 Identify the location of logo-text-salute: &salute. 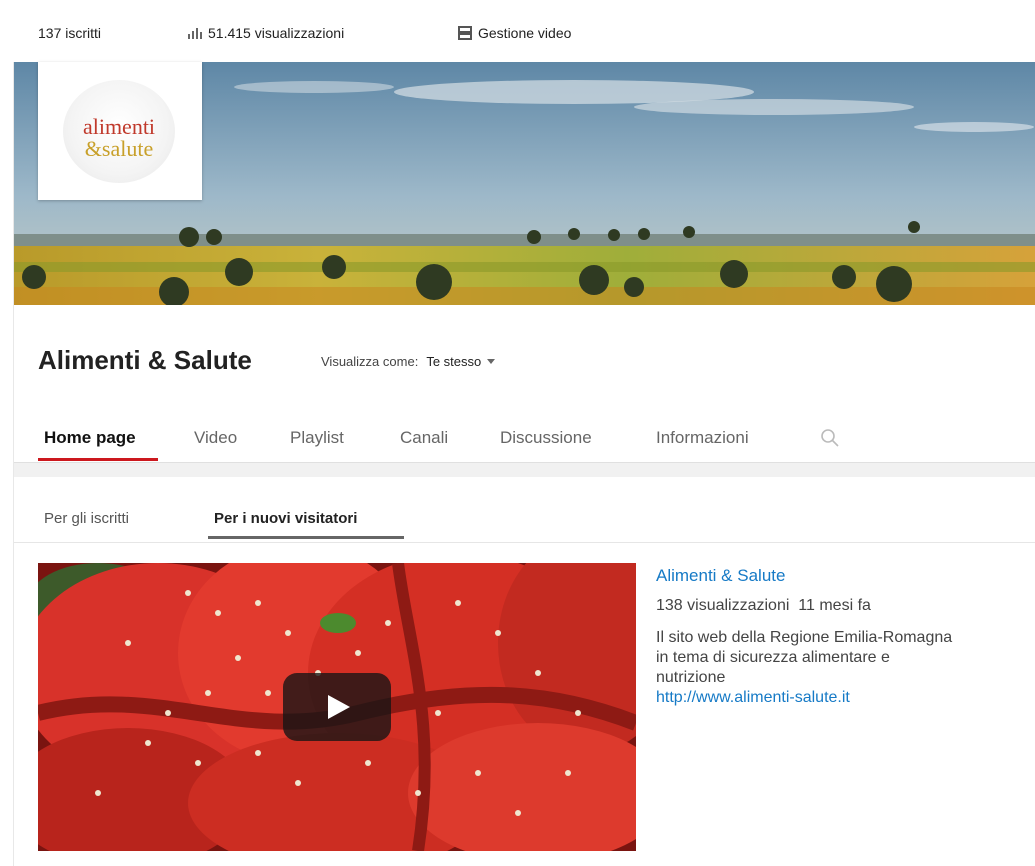
(119, 148).